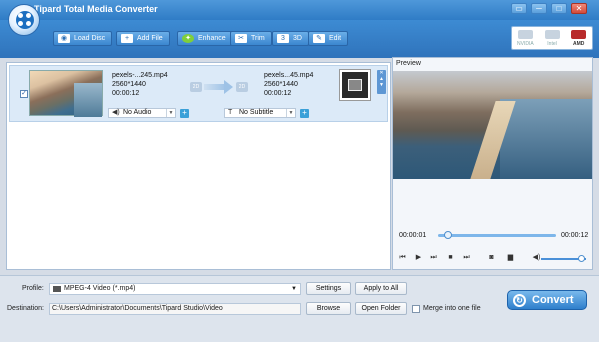  I want to click on trim-button: ✂ Trim, so click(251, 38).